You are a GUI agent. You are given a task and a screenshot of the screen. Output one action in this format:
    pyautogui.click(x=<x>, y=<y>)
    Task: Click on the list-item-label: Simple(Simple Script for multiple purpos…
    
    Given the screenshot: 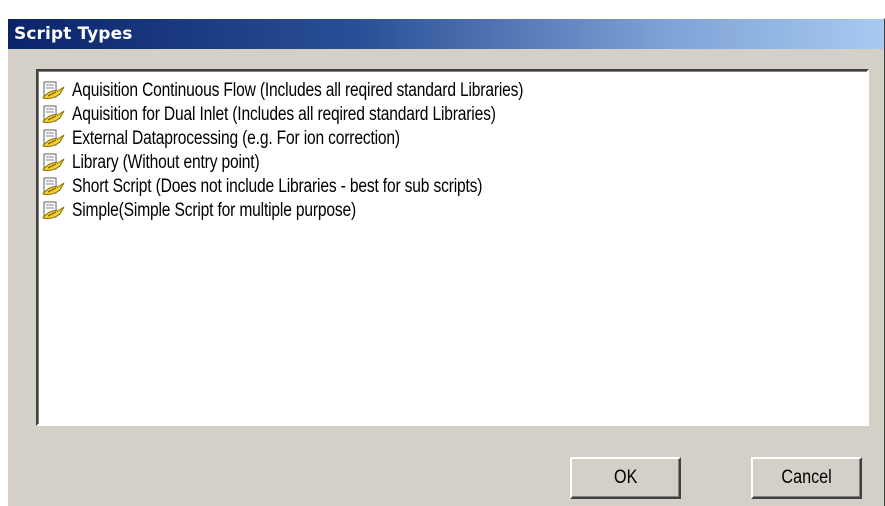 What is the action you would take?
    pyautogui.click(x=214, y=210)
    